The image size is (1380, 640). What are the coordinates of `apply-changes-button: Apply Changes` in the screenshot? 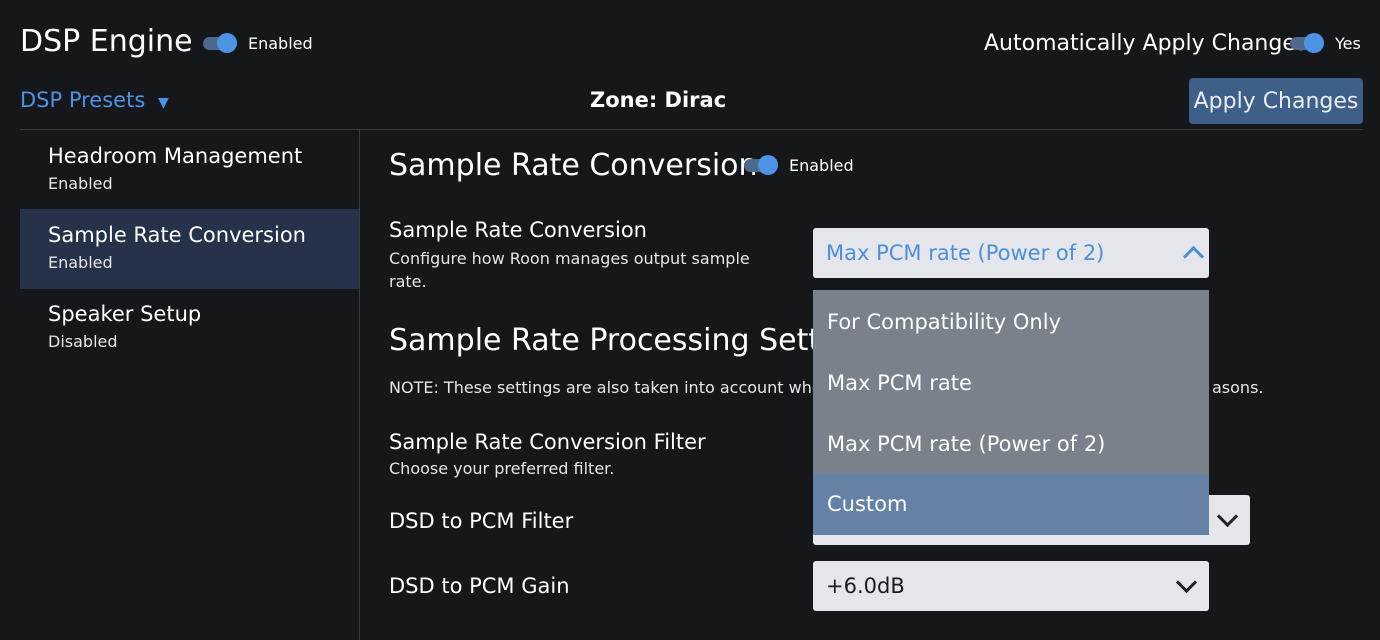 It's located at (1276, 101).